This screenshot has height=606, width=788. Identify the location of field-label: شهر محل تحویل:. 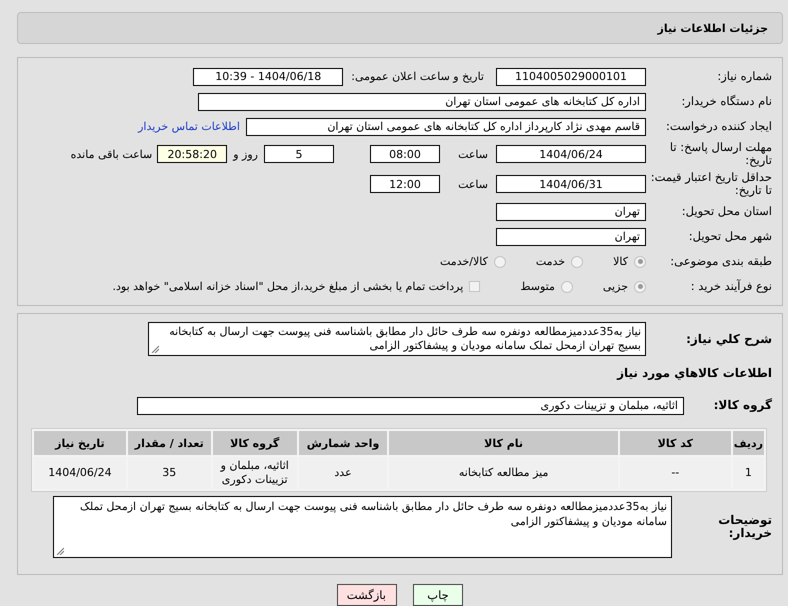
(730, 236).